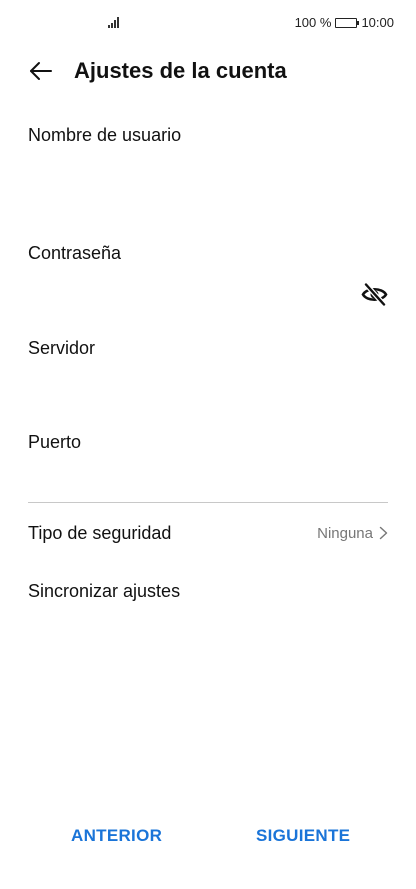 The height and width of the screenshot is (889, 416). Describe the element at coordinates (383, 533) in the screenshot. I see `chevron-right-icon` at that location.